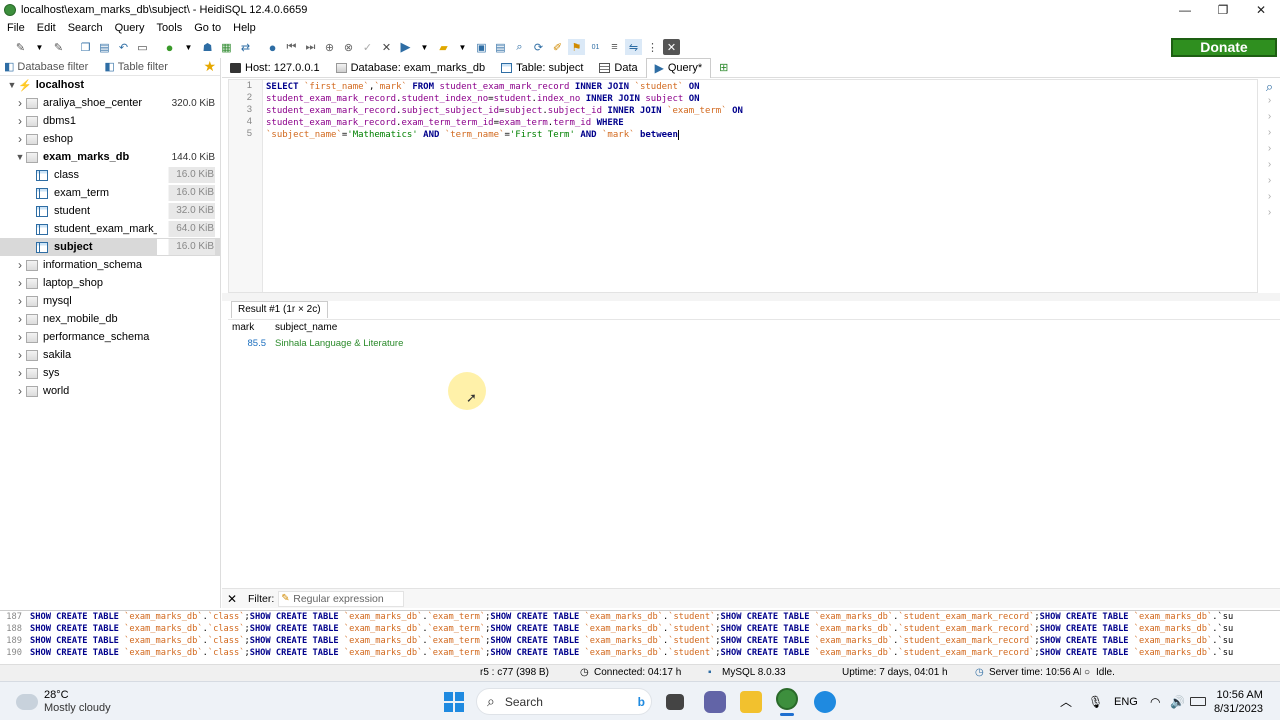 Image resolution: width=1280 pixels, height=720 pixels. I want to click on highlight-icon: ⚑, so click(576, 47).